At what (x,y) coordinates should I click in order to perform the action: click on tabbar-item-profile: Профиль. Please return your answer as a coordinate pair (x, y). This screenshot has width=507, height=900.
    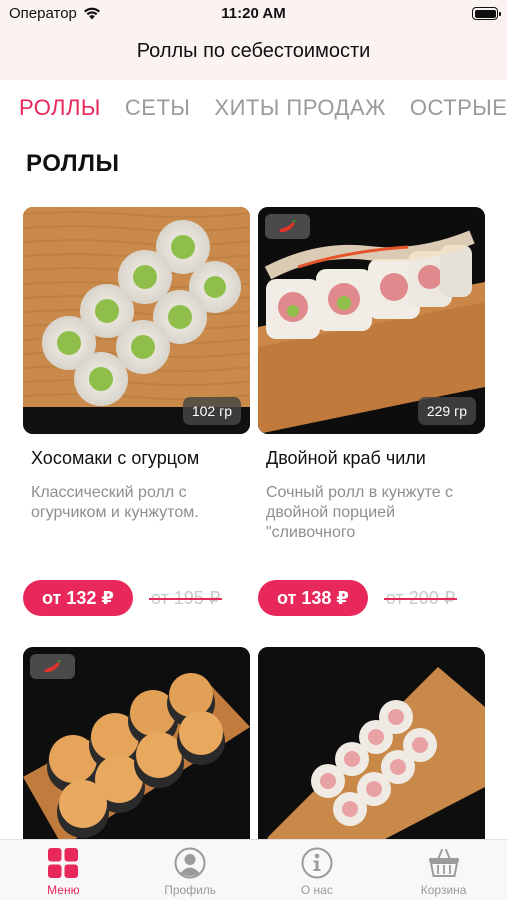
    Looking at the image, I should click on (190, 870).